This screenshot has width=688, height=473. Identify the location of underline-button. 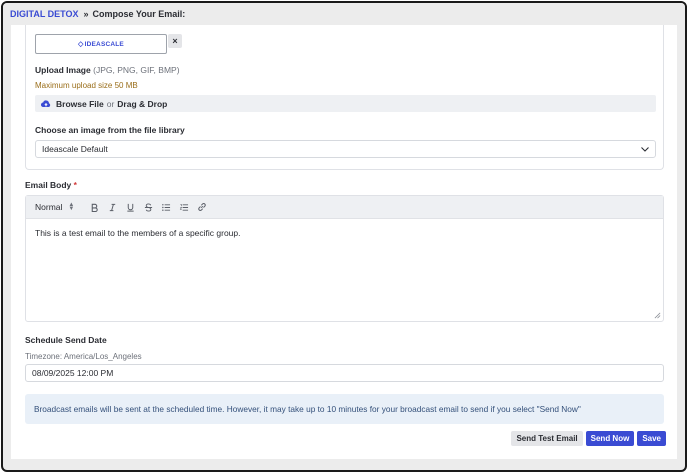
(130, 207).